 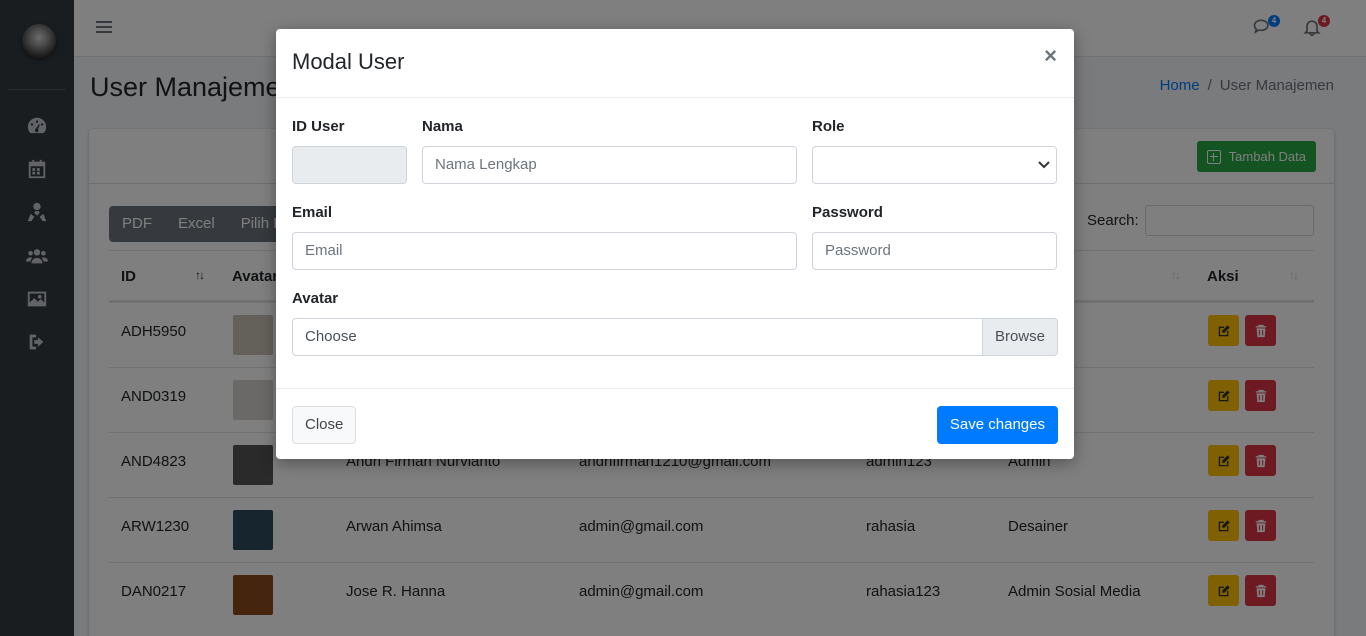 What do you see at coordinates (1019, 337) in the screenshot?
I see `browse-button: Browse` at bounding box center [1019, 337].